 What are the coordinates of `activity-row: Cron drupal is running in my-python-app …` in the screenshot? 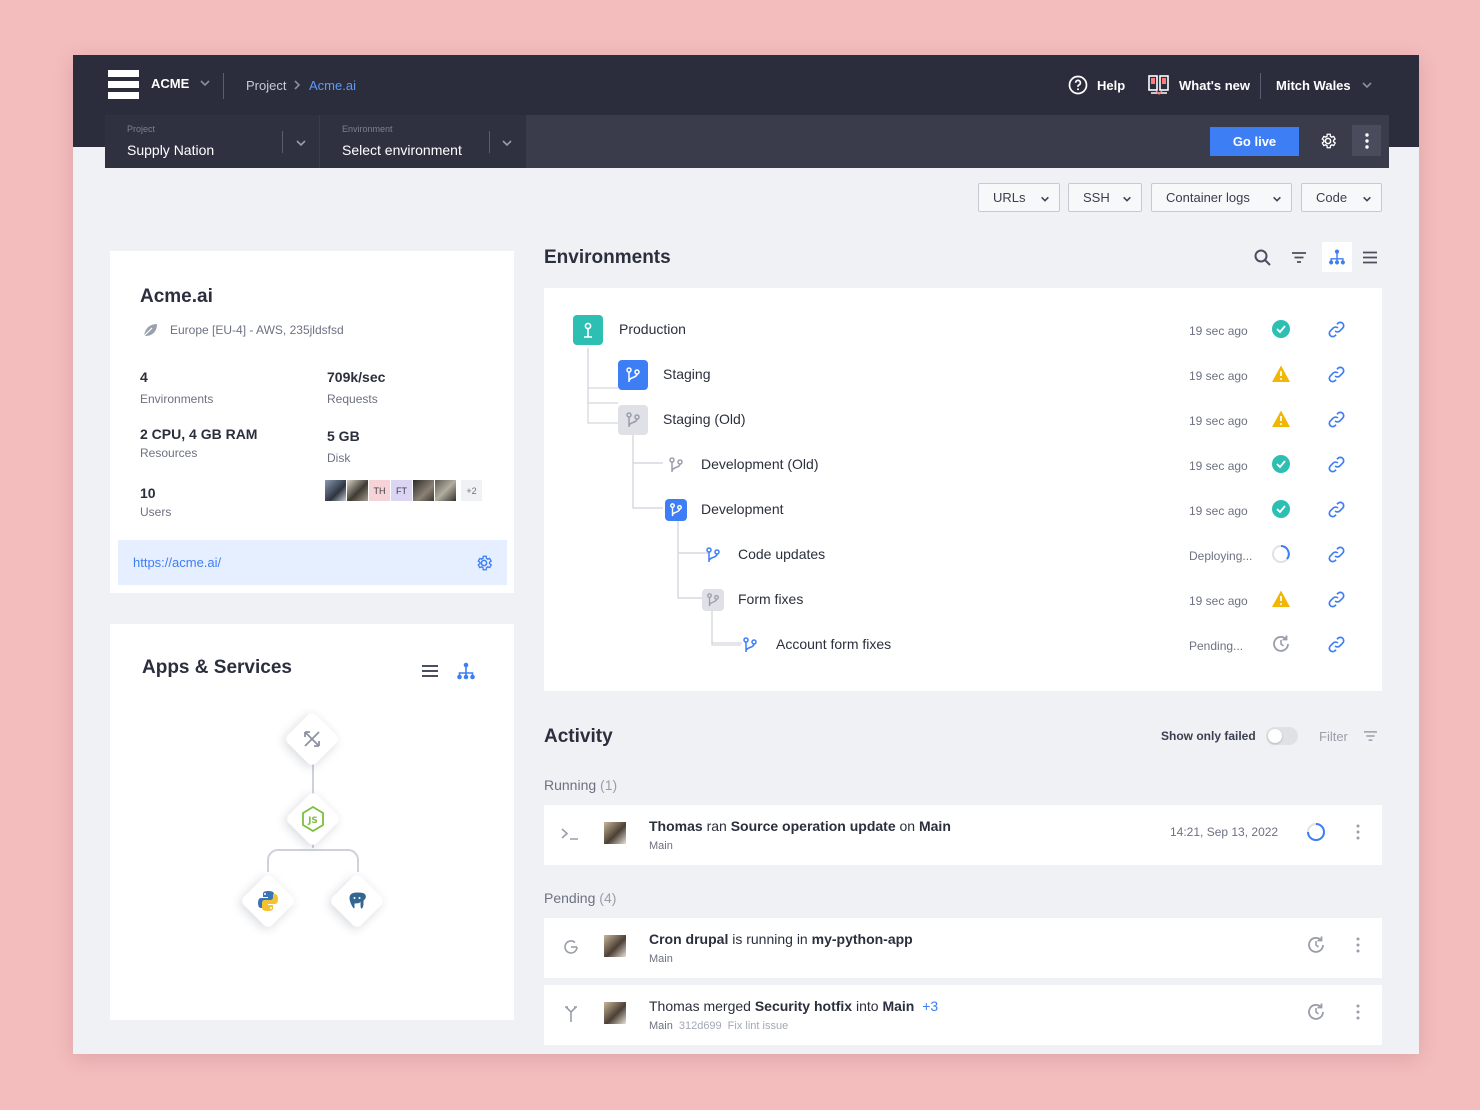 It's located at (963, 948).